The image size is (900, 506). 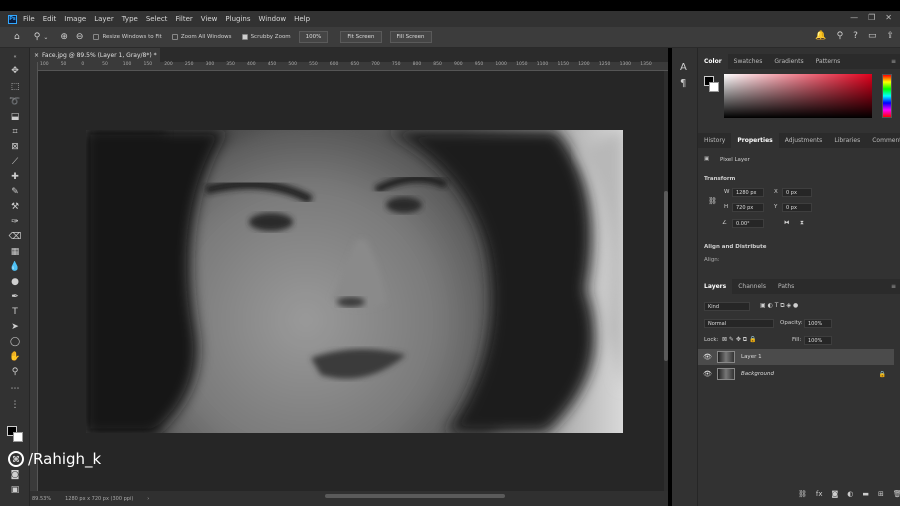 I want to click on status-info-arrow-icon: ›, so click(x=148, y=499).